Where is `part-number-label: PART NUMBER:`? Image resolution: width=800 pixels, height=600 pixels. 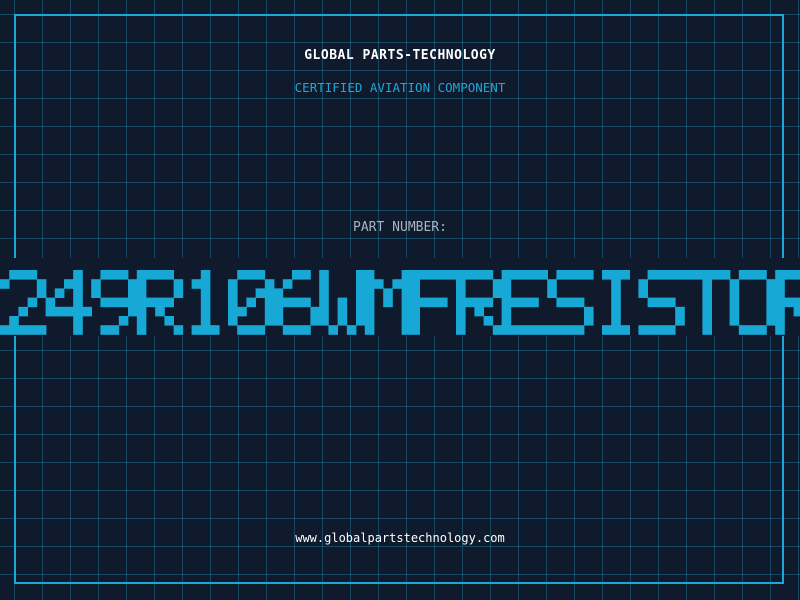
part-number-label: PART NUMBER: is located at coordinates (400, 227).